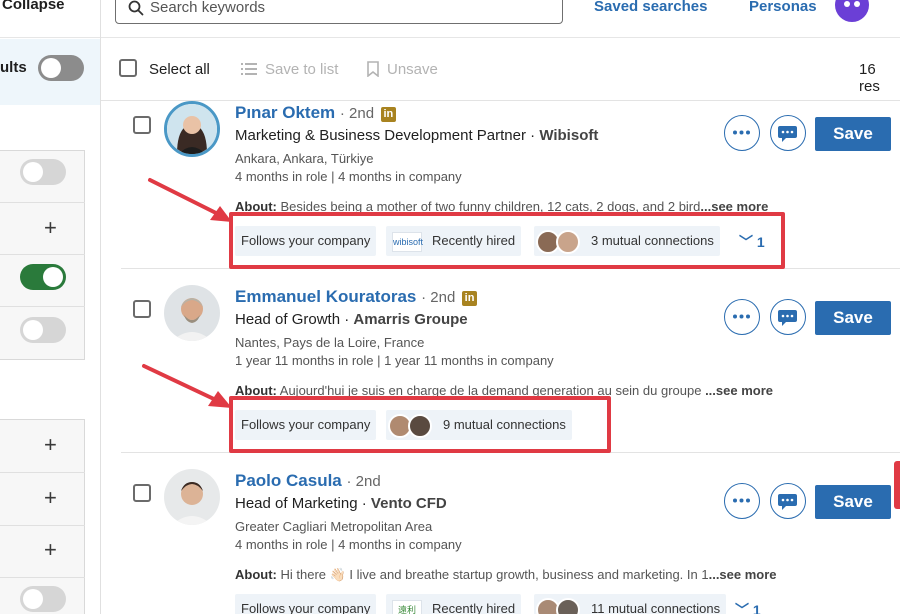  What do you see at coordinates (656, 607) in the screenshot?
I see `mutual-connections-label: 11 mutual connections` at bounding box center [656, 607].